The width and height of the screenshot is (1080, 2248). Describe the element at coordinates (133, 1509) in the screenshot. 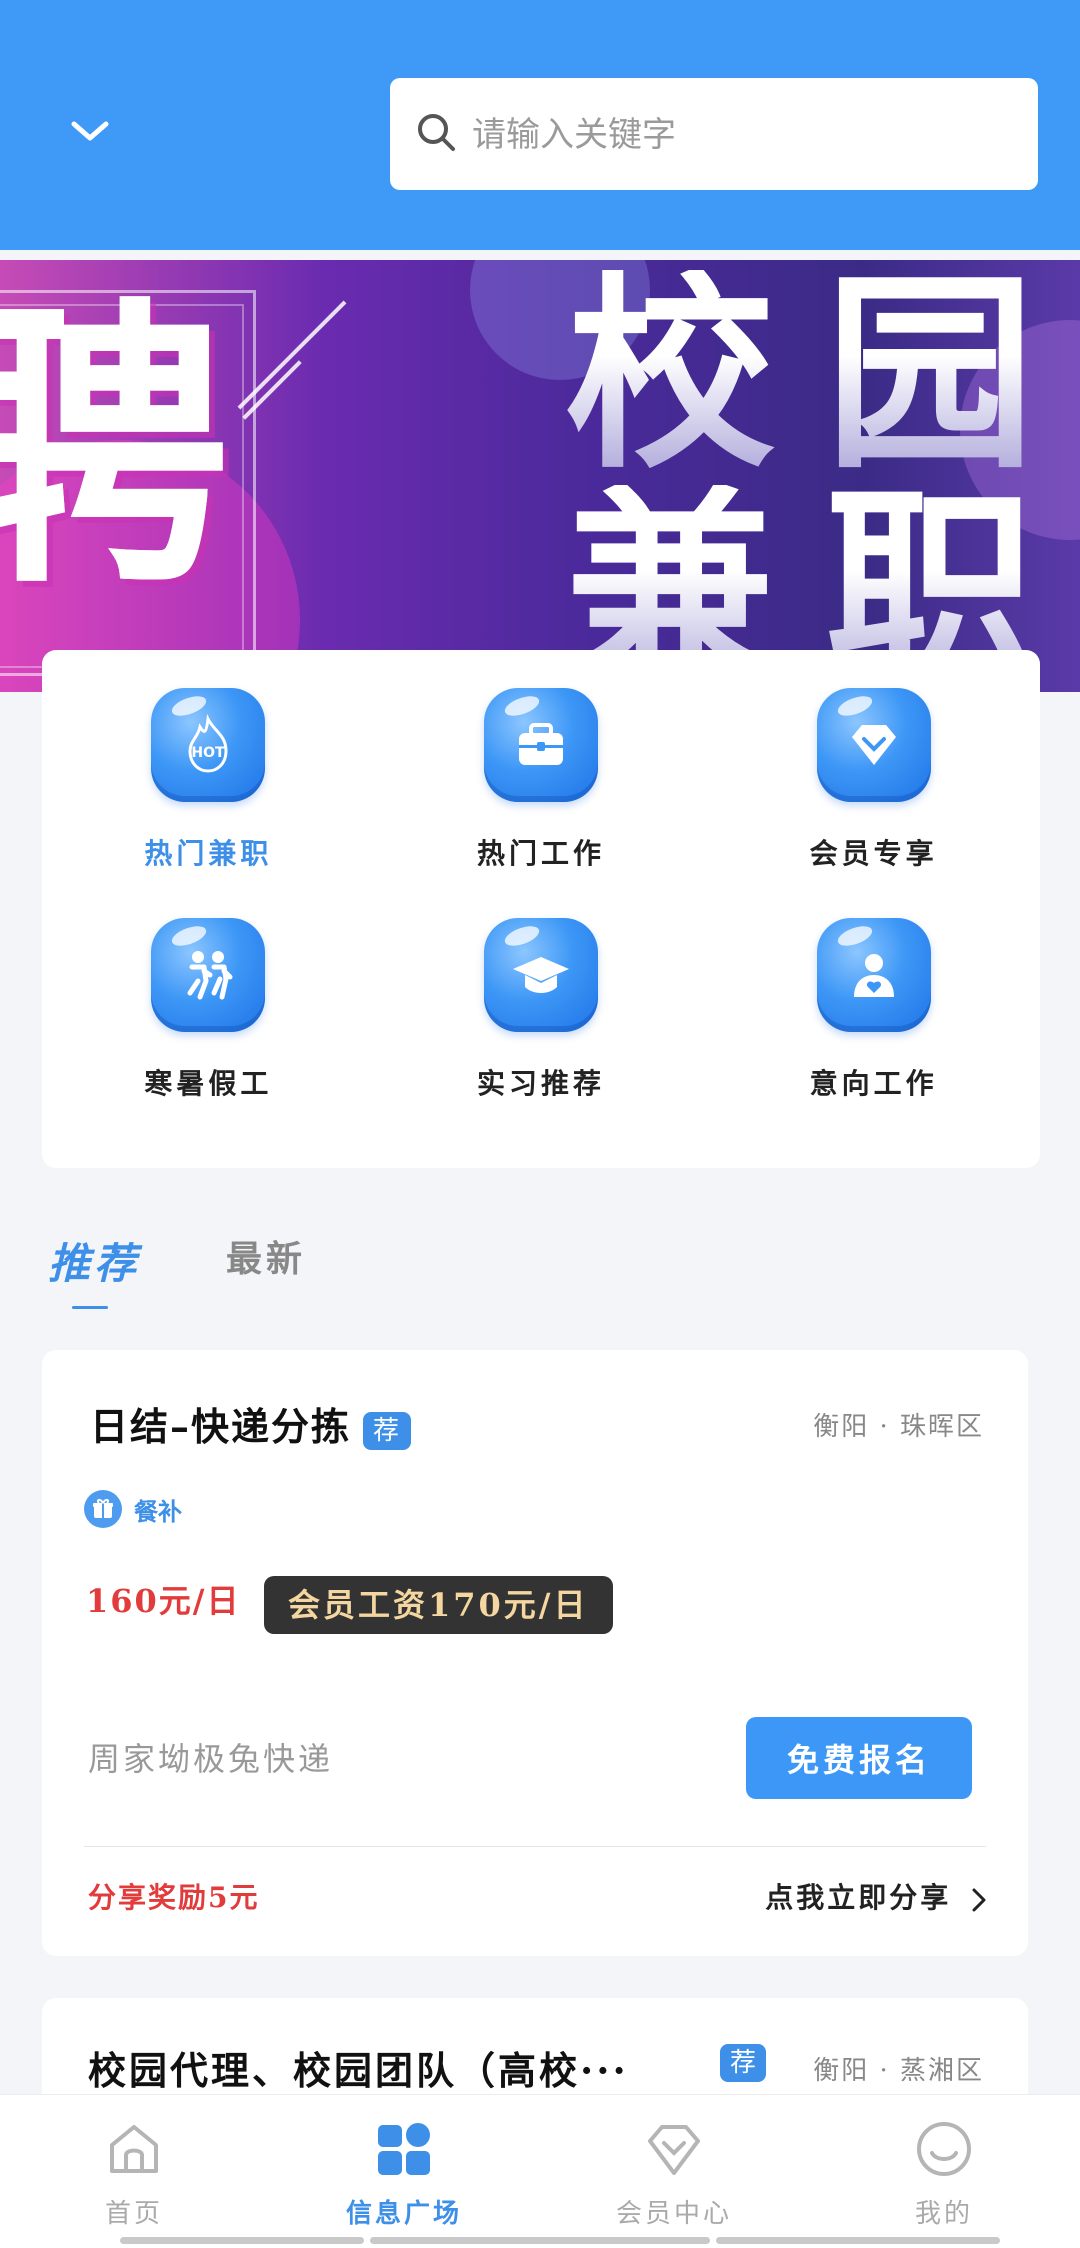

I see `benefit-tag: 餐补` at that location.